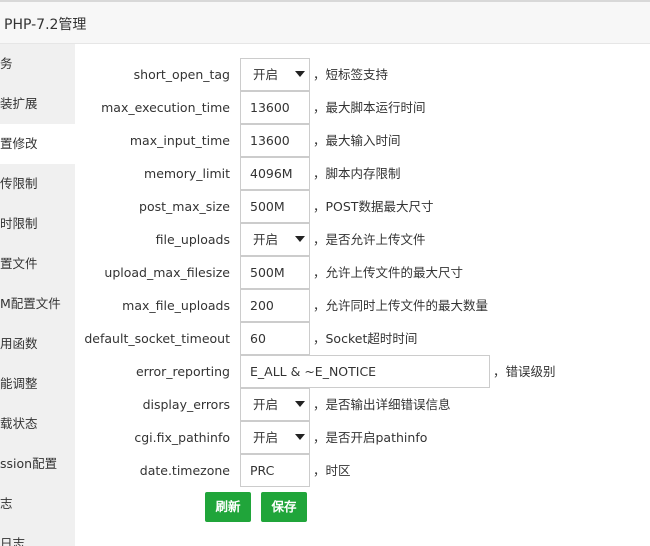 The image size is (650, 546). I want to click on sidebar-item-load-status: 载状态, so click(37, 424).